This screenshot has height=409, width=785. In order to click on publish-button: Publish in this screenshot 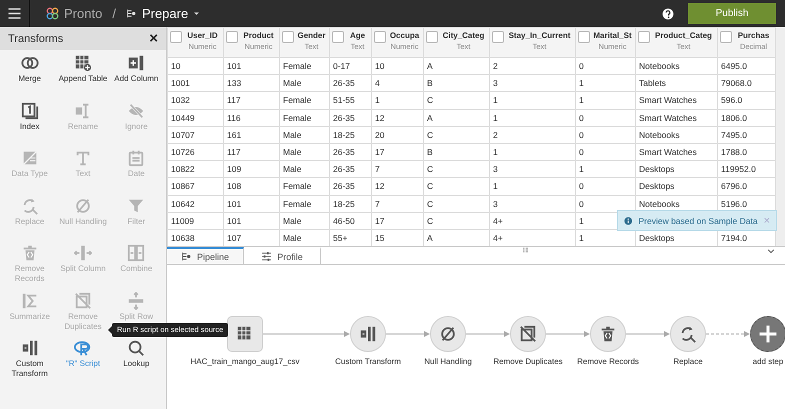, I will do `click(732, 13)`.